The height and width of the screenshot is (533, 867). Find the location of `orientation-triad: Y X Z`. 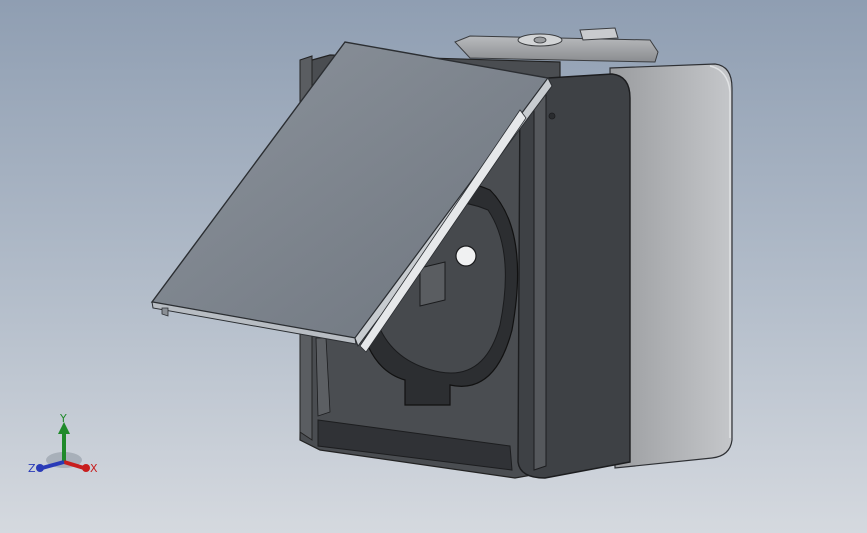

orientation-triad: Y X Z is located at coordinates (67, 445).